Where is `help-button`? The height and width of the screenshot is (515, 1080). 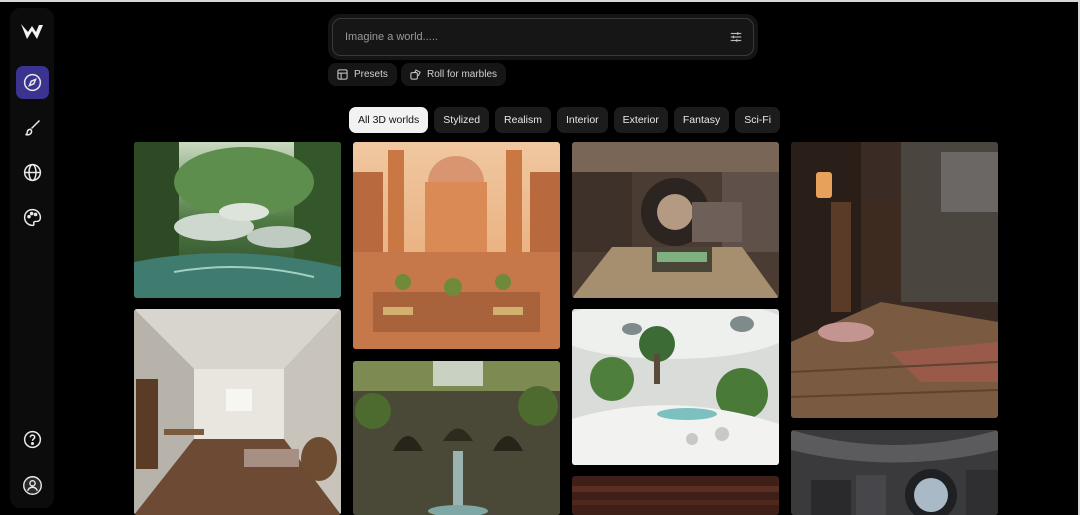 help-button is located at coordinates (32, 439).